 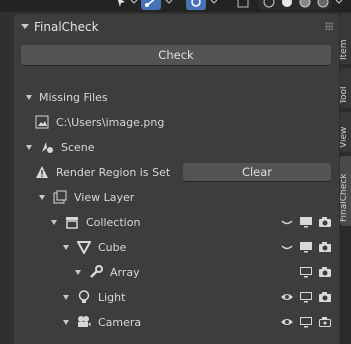 I want to click on missing-files-label: Missing Files, so click(x=73, y=97).